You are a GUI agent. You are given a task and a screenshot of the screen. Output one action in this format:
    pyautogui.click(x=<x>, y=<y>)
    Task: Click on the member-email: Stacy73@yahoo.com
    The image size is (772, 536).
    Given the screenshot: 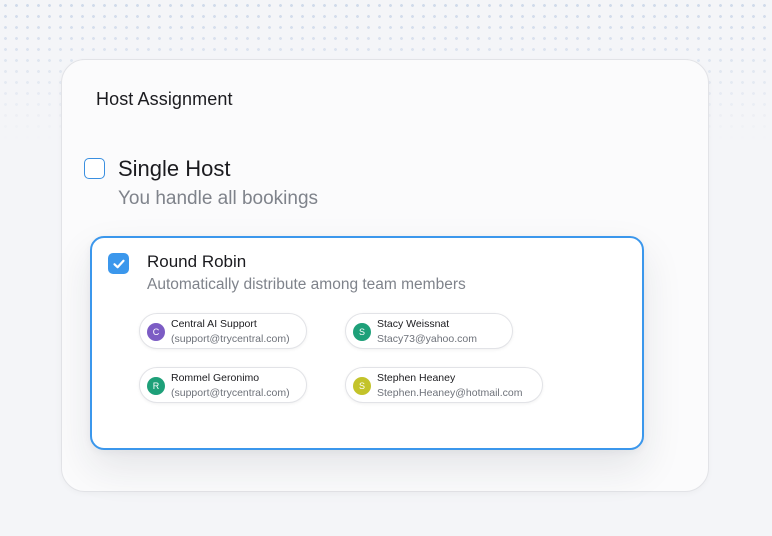 What is the action you would take?
    pyautogui.click(x=427, y=339)
    